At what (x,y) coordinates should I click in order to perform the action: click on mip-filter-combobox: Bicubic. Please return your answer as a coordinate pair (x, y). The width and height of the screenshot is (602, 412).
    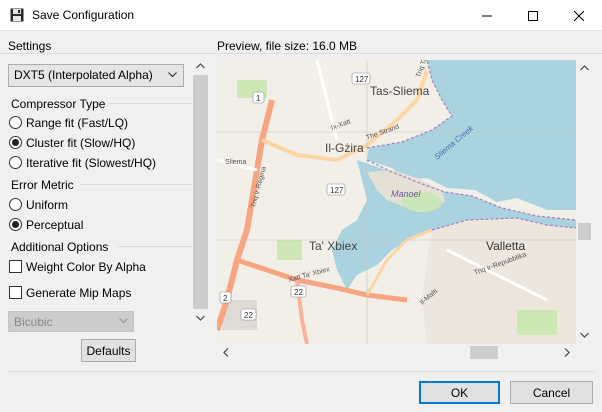
    Looking at the image, I should click on (71, 321).